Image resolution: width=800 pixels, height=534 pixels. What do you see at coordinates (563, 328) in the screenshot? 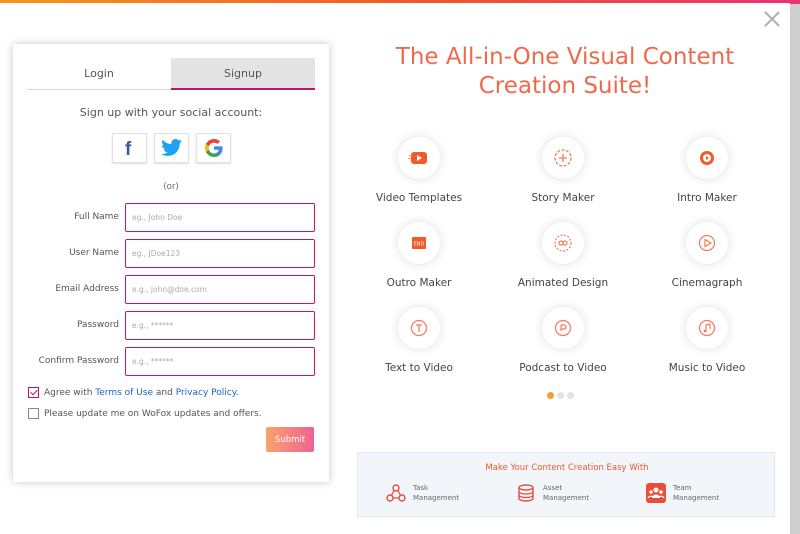
I see `podcast-to-video-icon` at bounding box center [563, 328].